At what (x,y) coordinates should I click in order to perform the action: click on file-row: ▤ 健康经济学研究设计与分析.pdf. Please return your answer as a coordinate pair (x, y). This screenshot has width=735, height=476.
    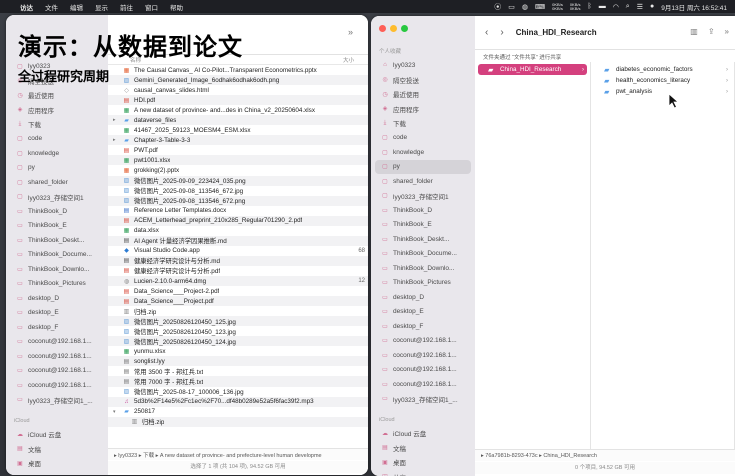
    Looking at the image, I should click on (238, 271).